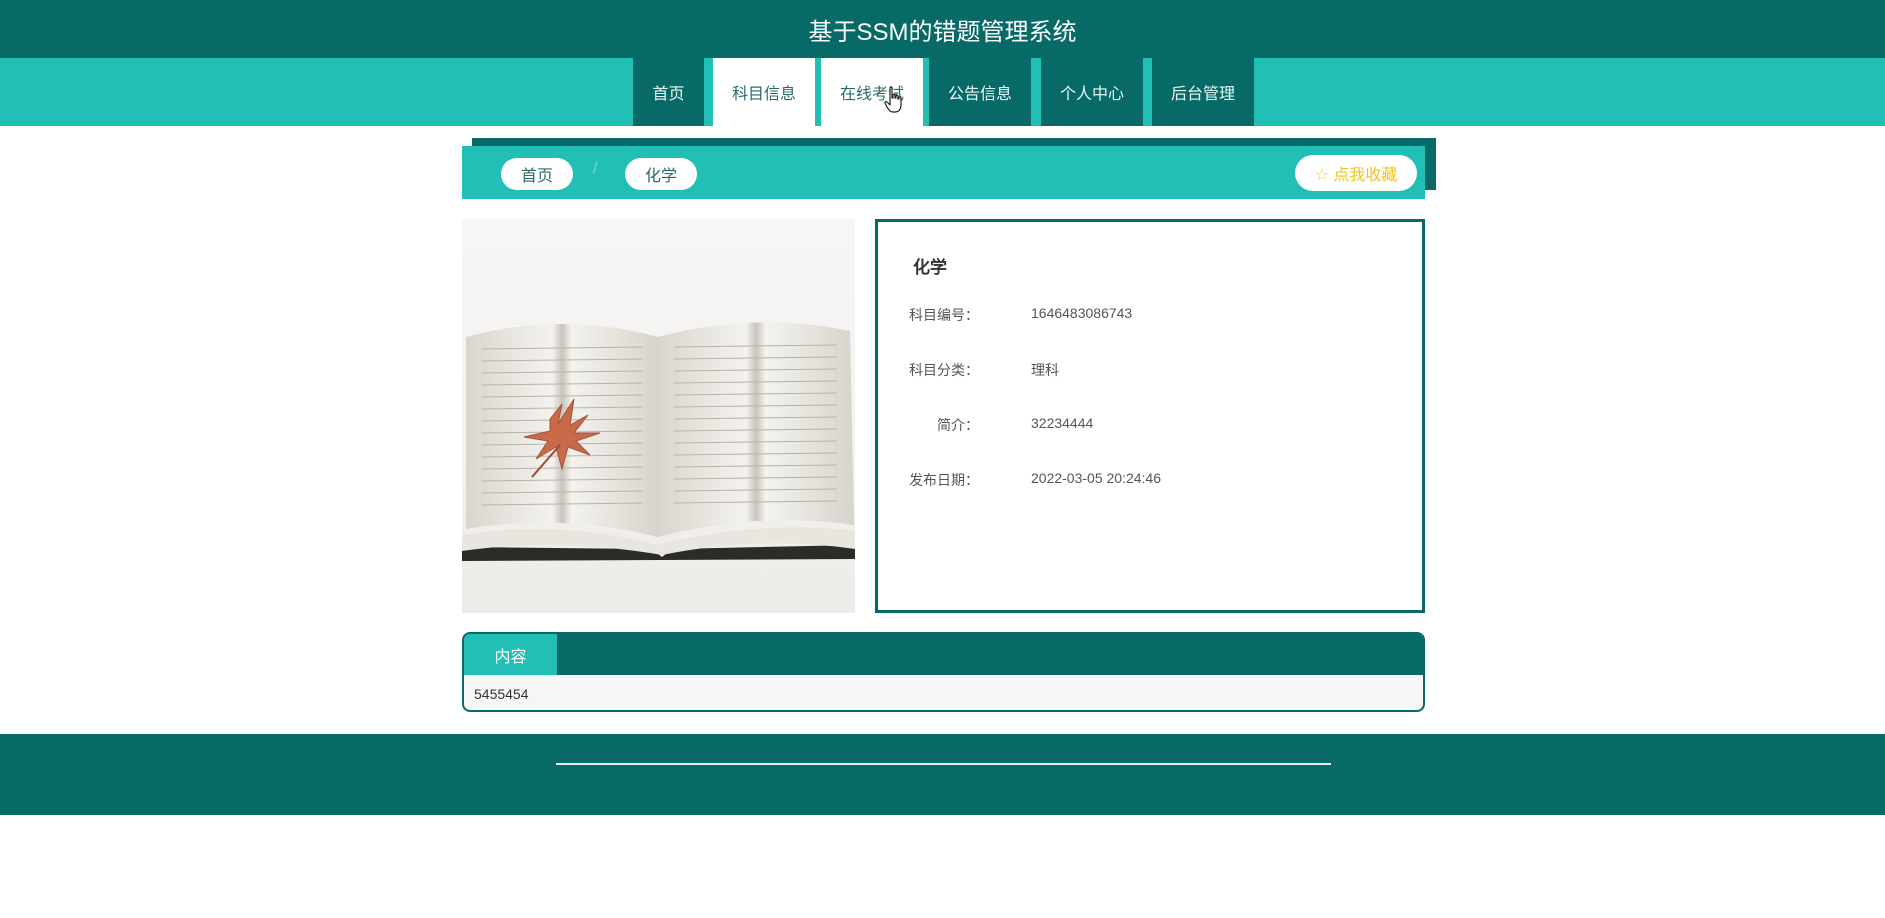 The height and width of the screenshot is (918, 1885). Describe the element at coordinates (942, 774) in the screenshot. I see `site-footer` at that location.